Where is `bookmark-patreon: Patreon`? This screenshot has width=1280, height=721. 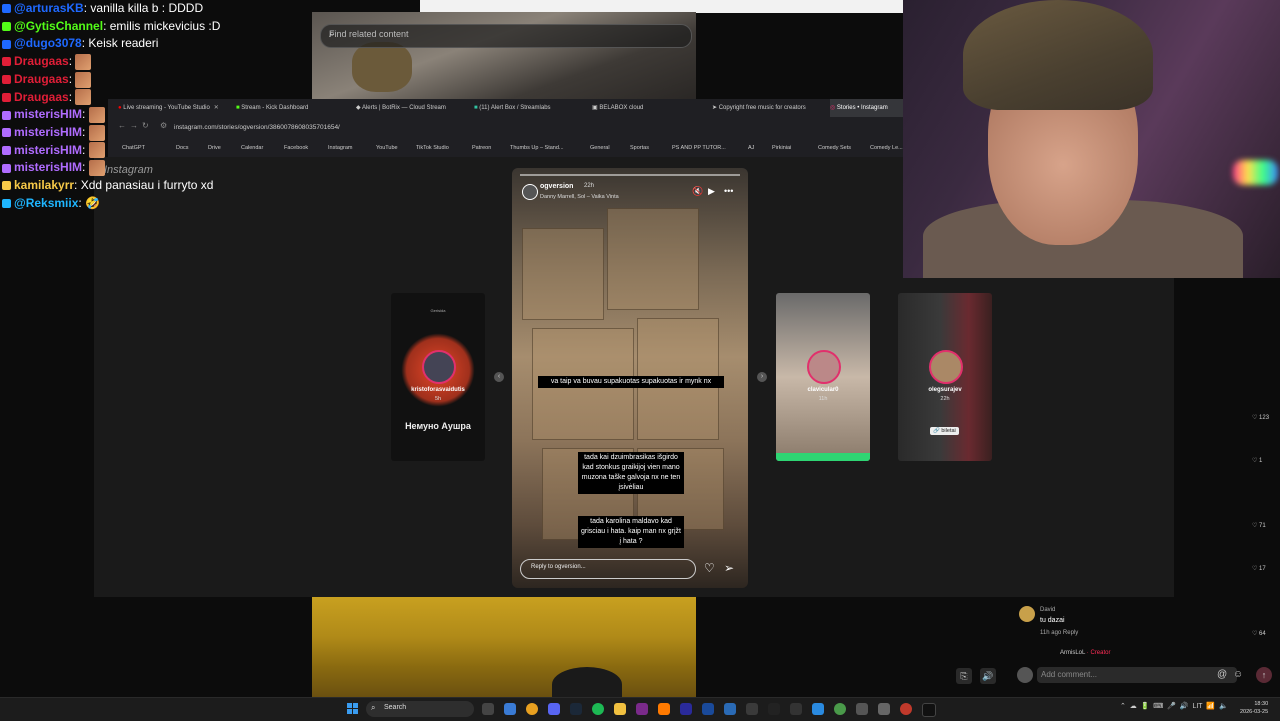 bookmark-patreon: Patreon is located at coordinates (481, 148).